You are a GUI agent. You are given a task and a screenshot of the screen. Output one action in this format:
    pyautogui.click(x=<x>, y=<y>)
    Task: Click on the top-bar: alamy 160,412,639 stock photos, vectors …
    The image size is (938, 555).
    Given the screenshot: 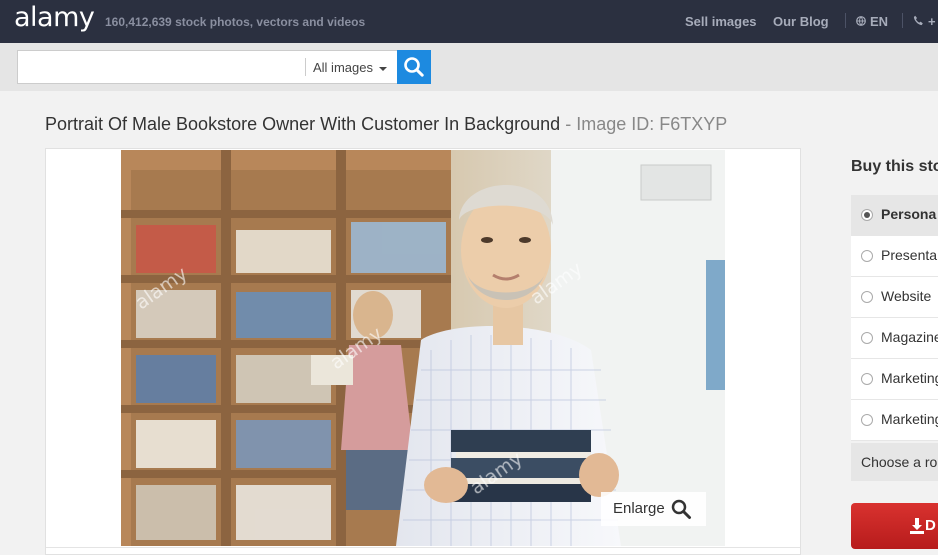 What is the action you would take?
    pyautogui.click(x=469, y=21)
    